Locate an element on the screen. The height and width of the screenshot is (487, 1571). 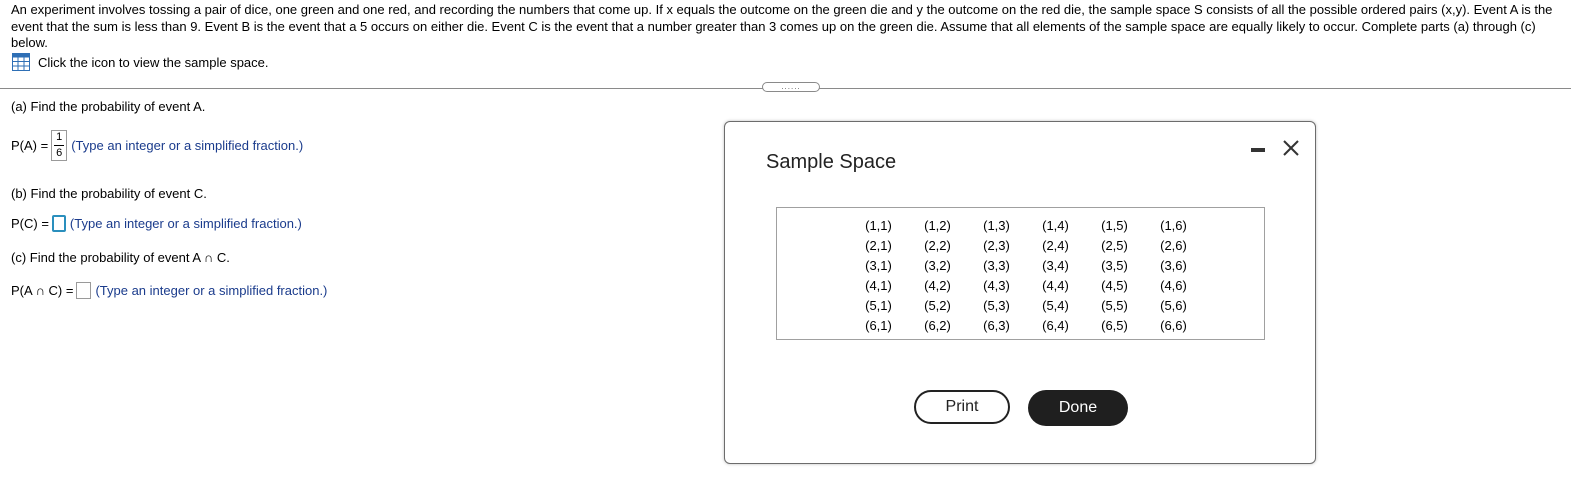
part-b-prefix: P(C) = is located at coordinates (30, 223).